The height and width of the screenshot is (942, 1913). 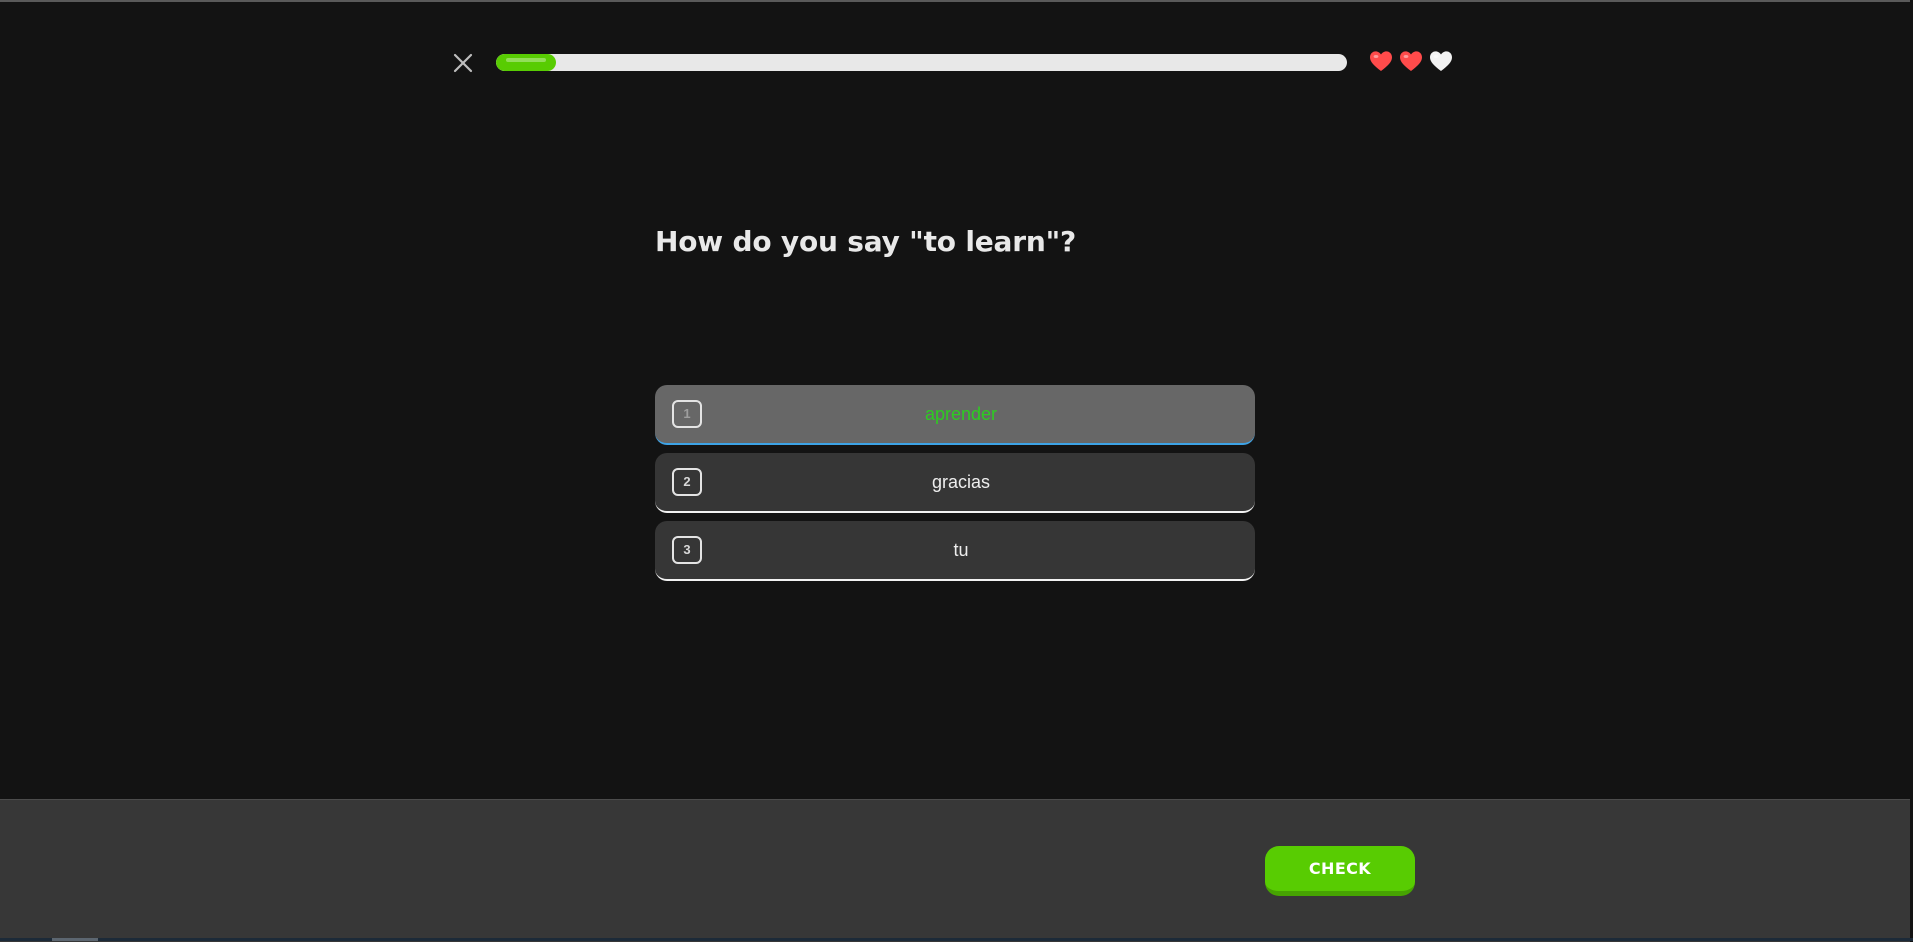 I want to click on answer-option-1: 1 aprender, so click(x=955, y=415).